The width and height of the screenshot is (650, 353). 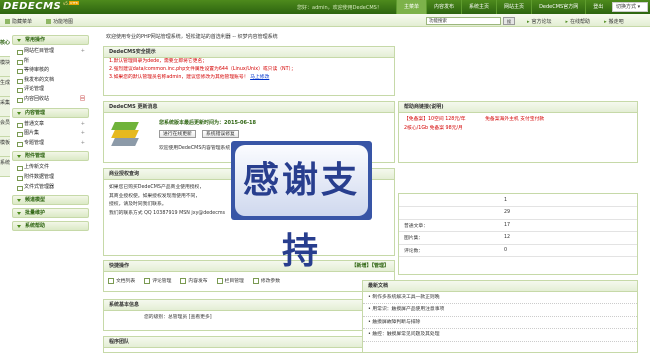 What do you see at coordinates (18, 21) in the screenshot?
I see `hide-menu-button: 隐藏菜单` at bounding box center [18, 21].